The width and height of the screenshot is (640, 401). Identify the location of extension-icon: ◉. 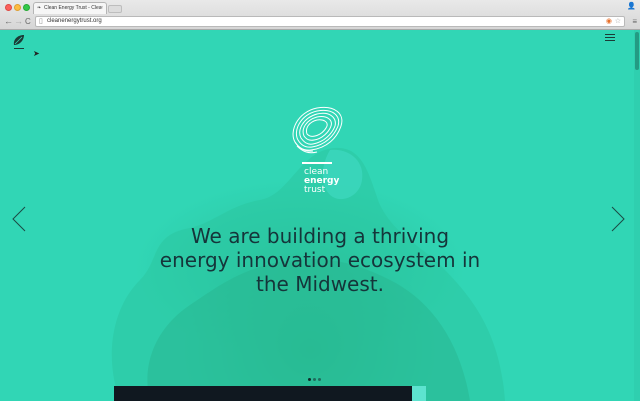
(609, 22).